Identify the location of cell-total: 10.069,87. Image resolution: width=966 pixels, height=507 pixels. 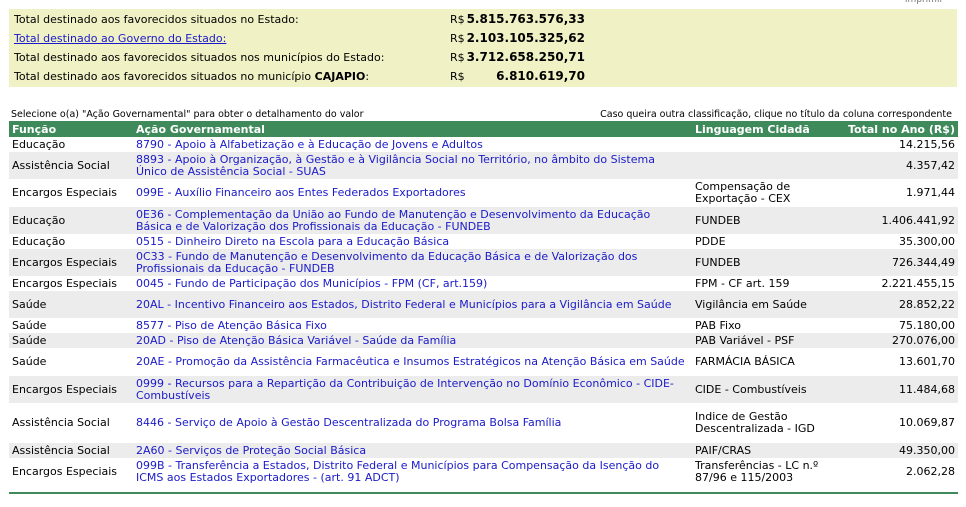
(927, 422).